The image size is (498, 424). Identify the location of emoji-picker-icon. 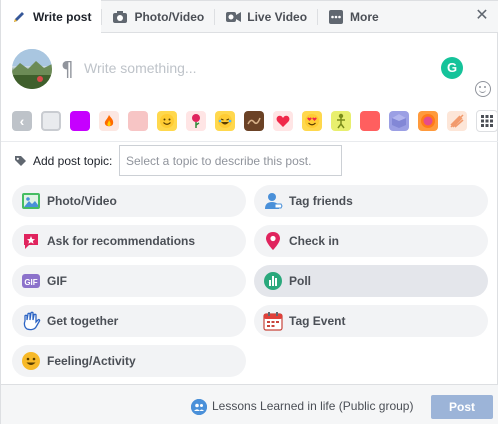
(483, 89).